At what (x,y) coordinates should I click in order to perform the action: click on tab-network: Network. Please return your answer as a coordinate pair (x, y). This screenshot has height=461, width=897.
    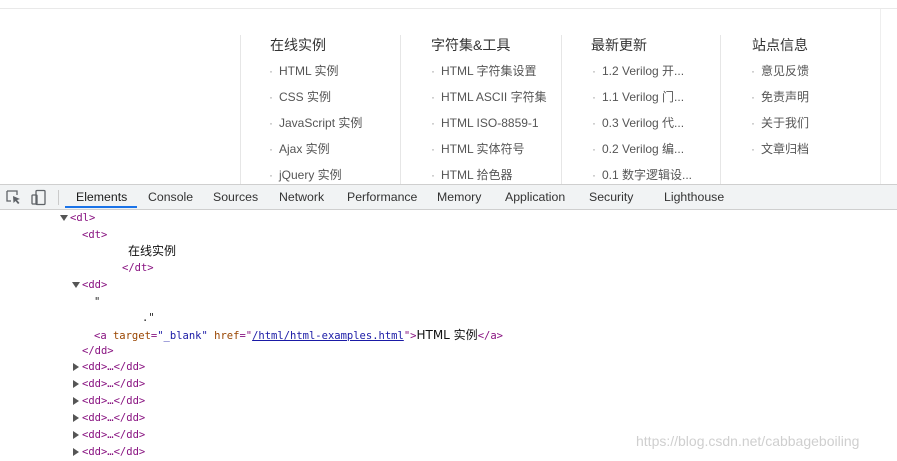
    Looking at the image, I should click on (301, 197).